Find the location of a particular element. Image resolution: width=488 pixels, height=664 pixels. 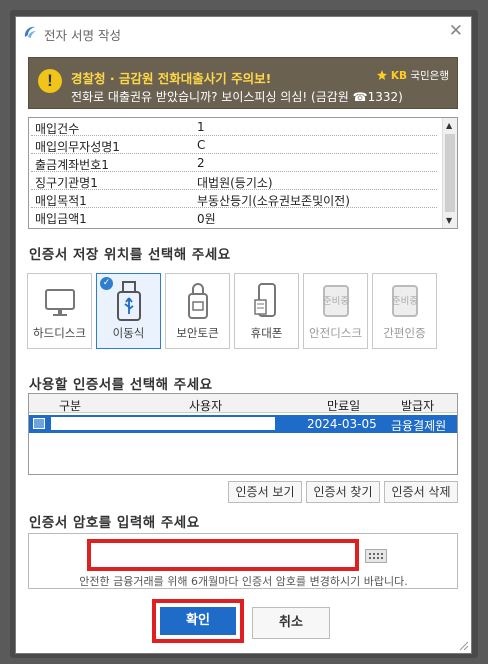

info-row: 출금계좌번호1 2 is located at coordinates (235, 163).